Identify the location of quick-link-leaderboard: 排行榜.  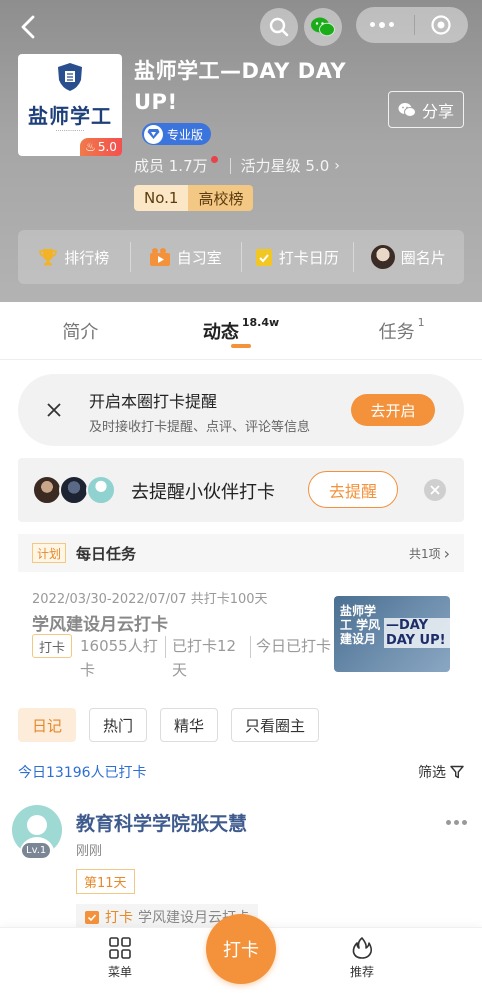
(74, 257).